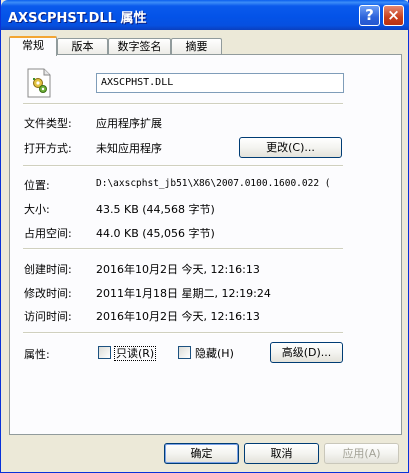  I want to click on opens-with-label: 打开方式:, so click(48, 148).